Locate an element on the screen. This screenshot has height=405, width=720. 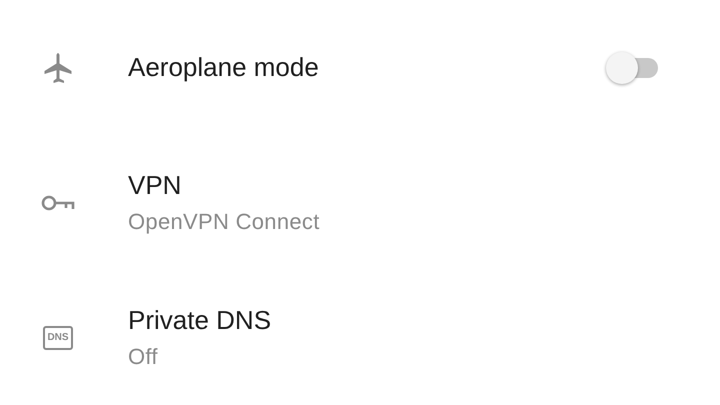
setting-summary: OpenVPN Connect is located at coordinates (224, 222).